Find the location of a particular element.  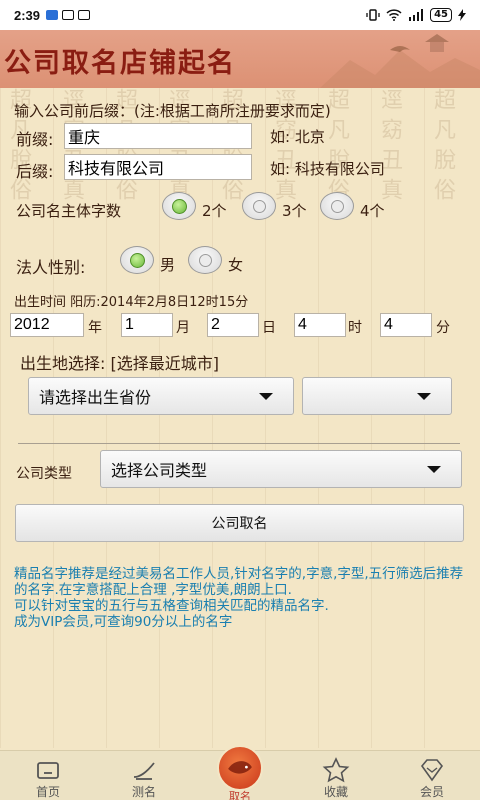

page-title: 公司取名店铺起名 is located at coordinates (120, 63).